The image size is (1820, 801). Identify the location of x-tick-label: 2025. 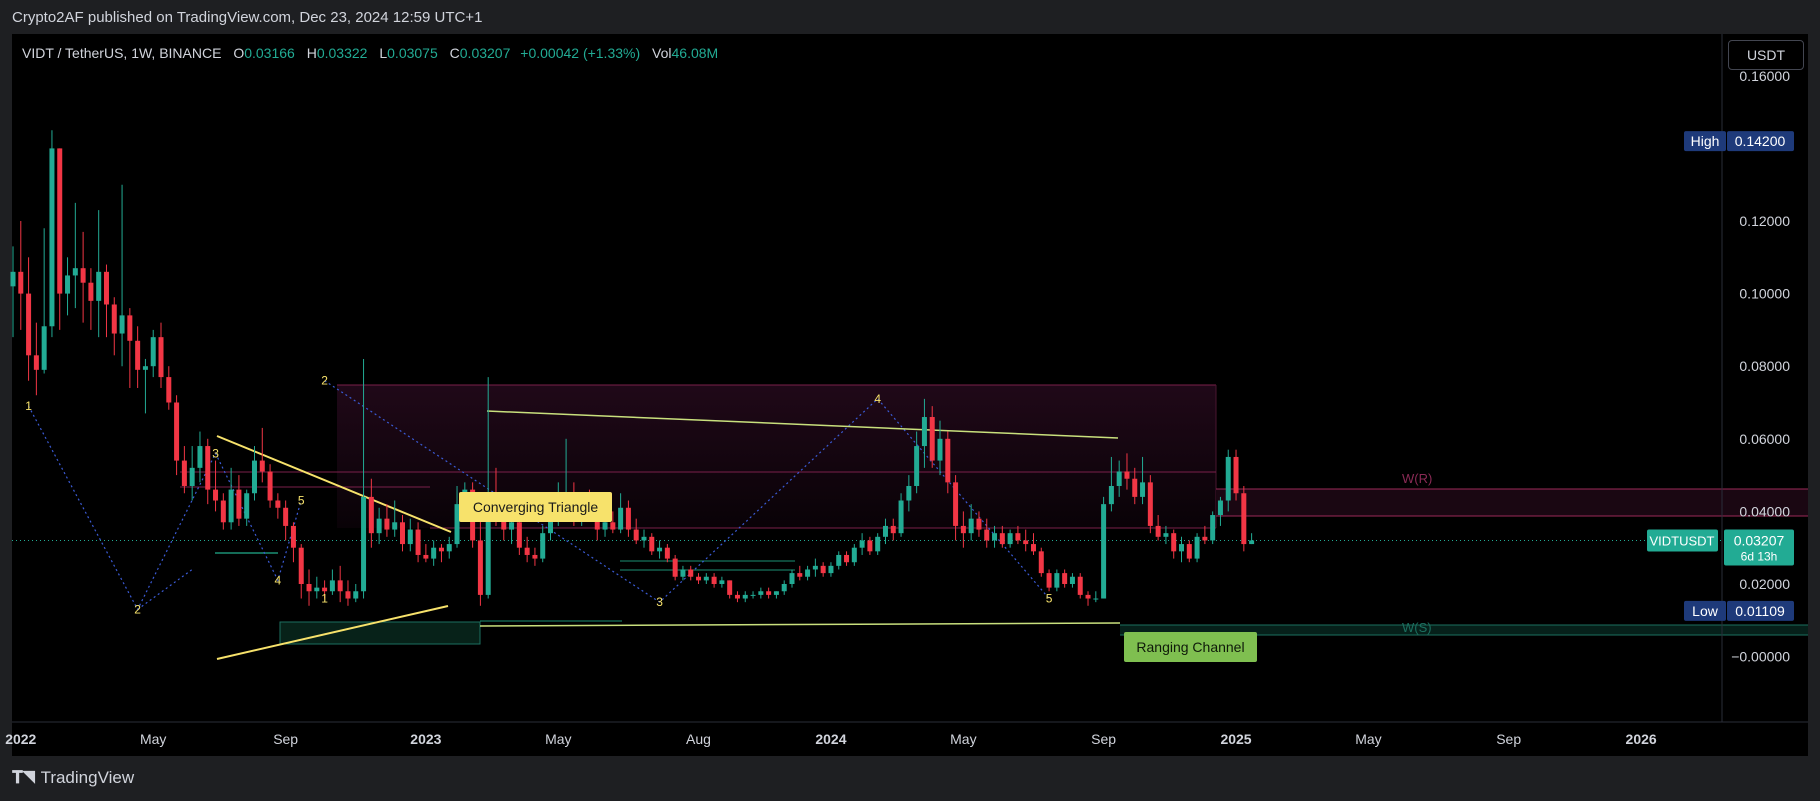
(1235, 739).